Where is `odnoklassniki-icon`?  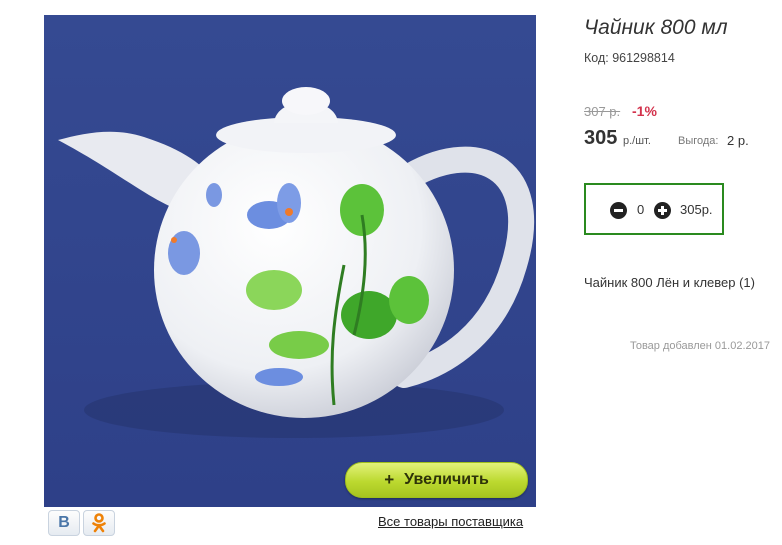 odnoklassniki-icon is located at coordinates (99, 523).